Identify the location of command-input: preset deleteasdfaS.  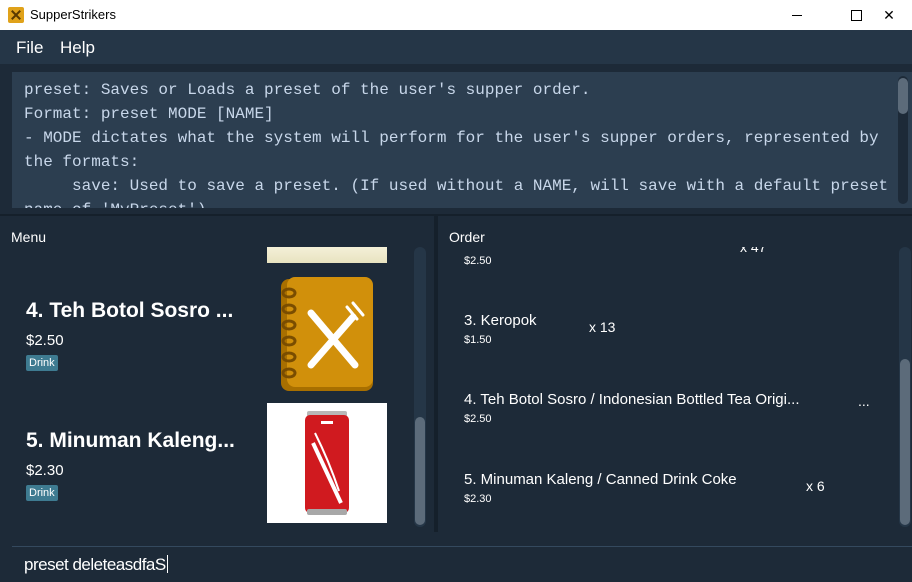
(96, 565).